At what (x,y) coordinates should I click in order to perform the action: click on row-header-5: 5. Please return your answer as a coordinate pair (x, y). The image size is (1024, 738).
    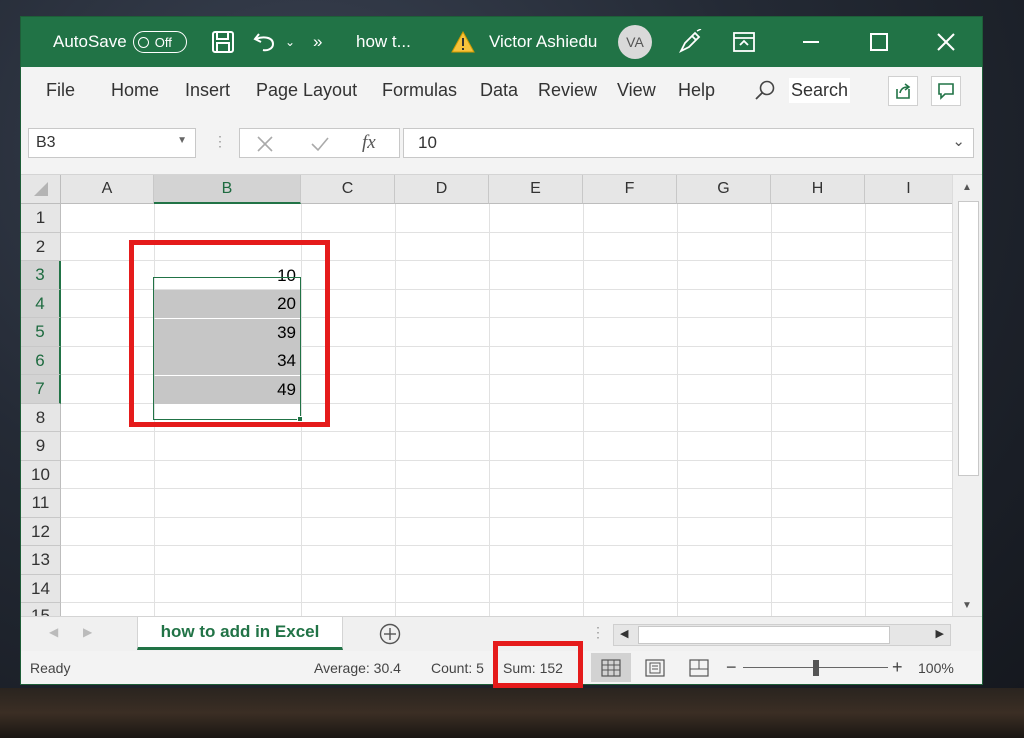
    Looking at the image, I should click on (41, 332).